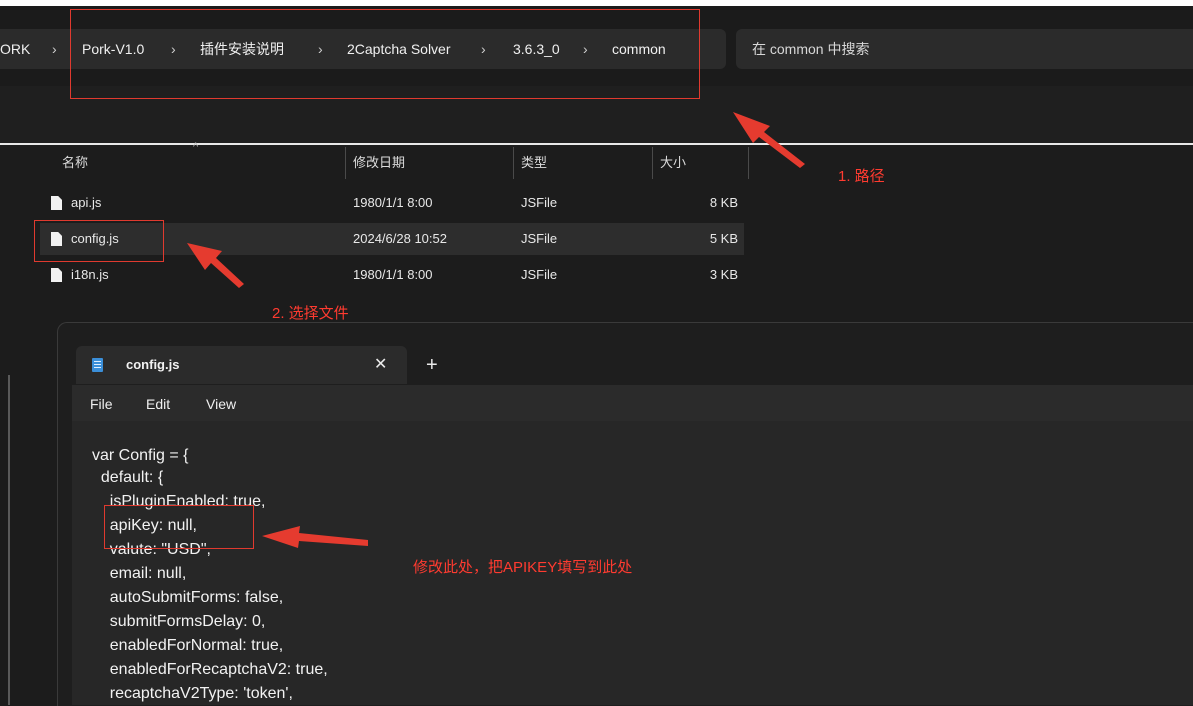  I want to click on arrow-path-icon, so click(769, 140).